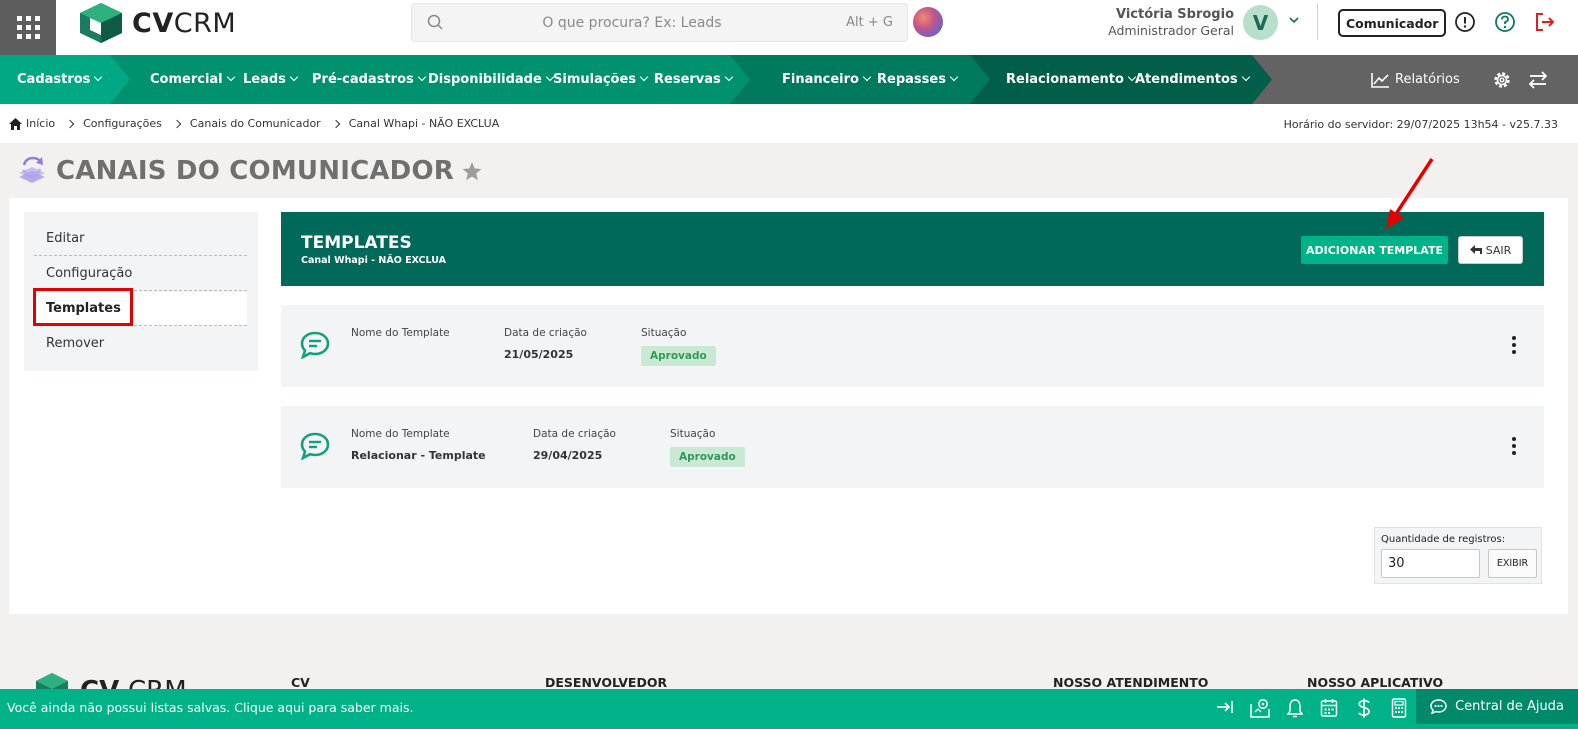 Image resolution: width=1578 pixels, height=729 pixels. What do you see at coordinates (83, 307) in the screenshot?
I see `annotation-highlight-box` at bounding box center [83, 307].